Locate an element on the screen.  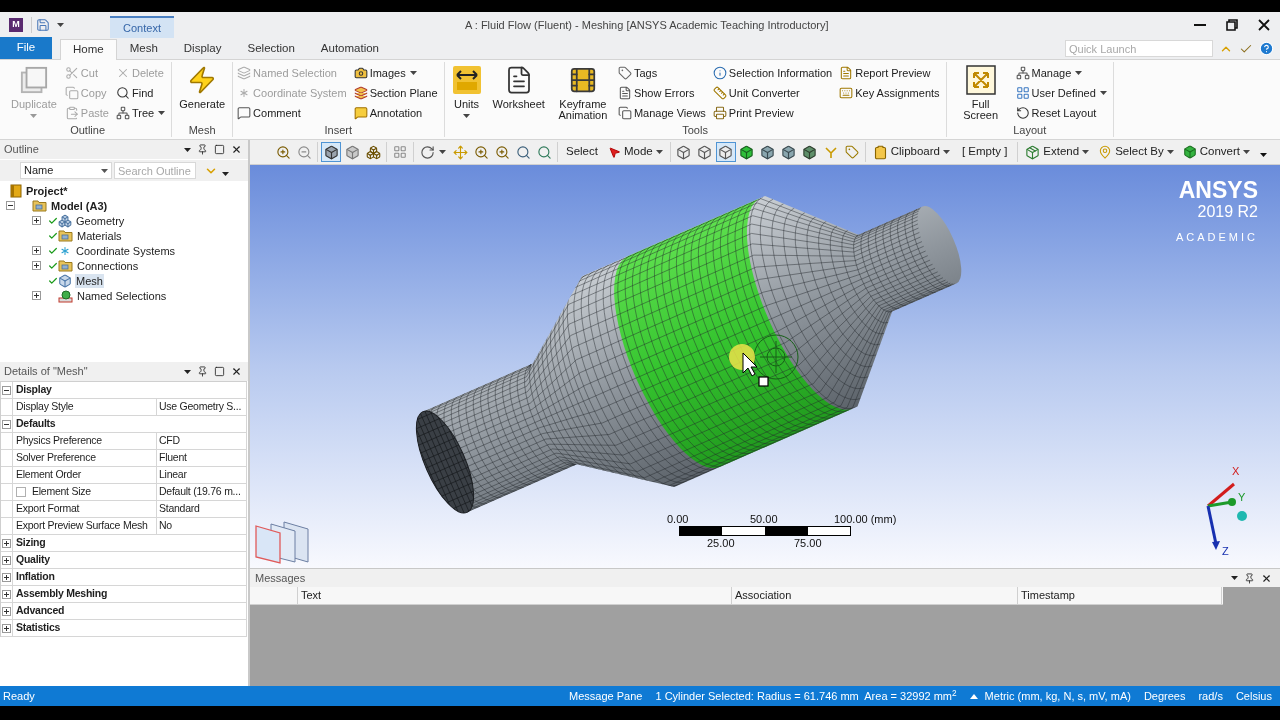
ribbon-button: Show Errors is located at coordinates (662, 93).